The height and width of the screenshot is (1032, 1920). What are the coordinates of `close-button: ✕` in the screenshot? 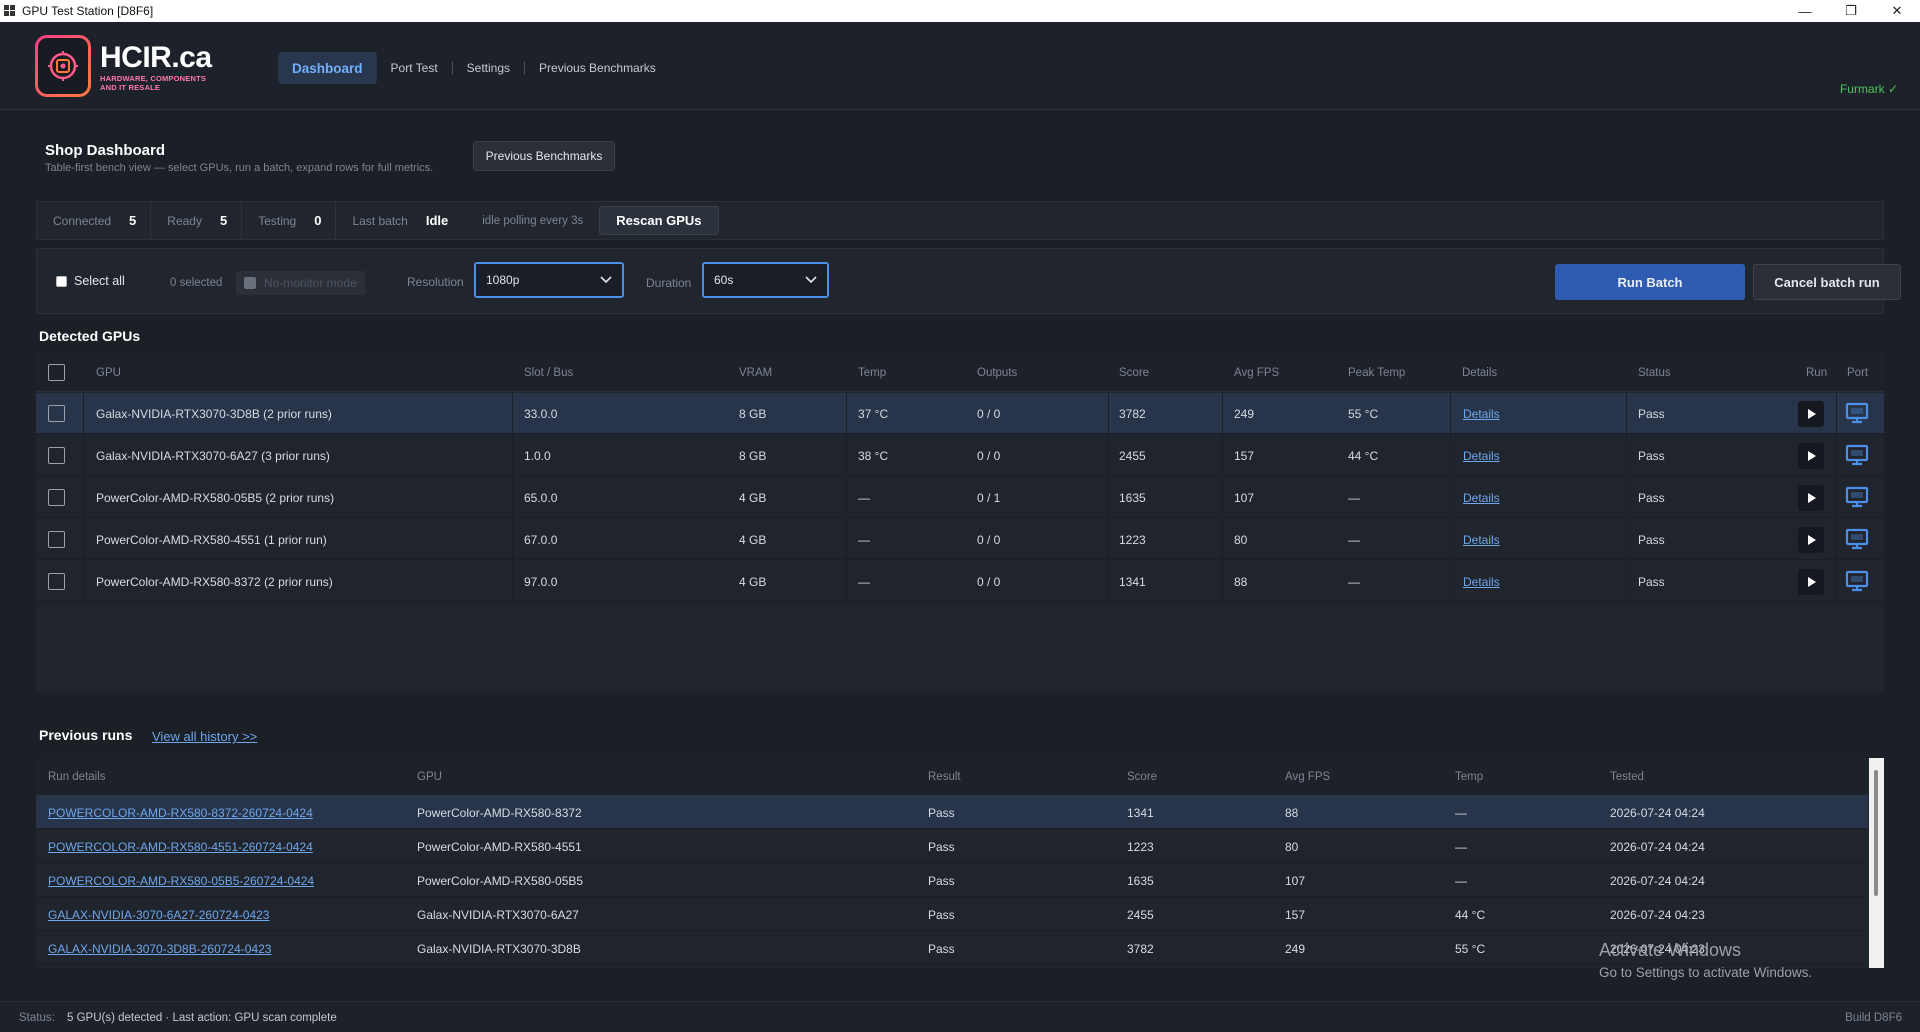 It's located at (1897, 11).